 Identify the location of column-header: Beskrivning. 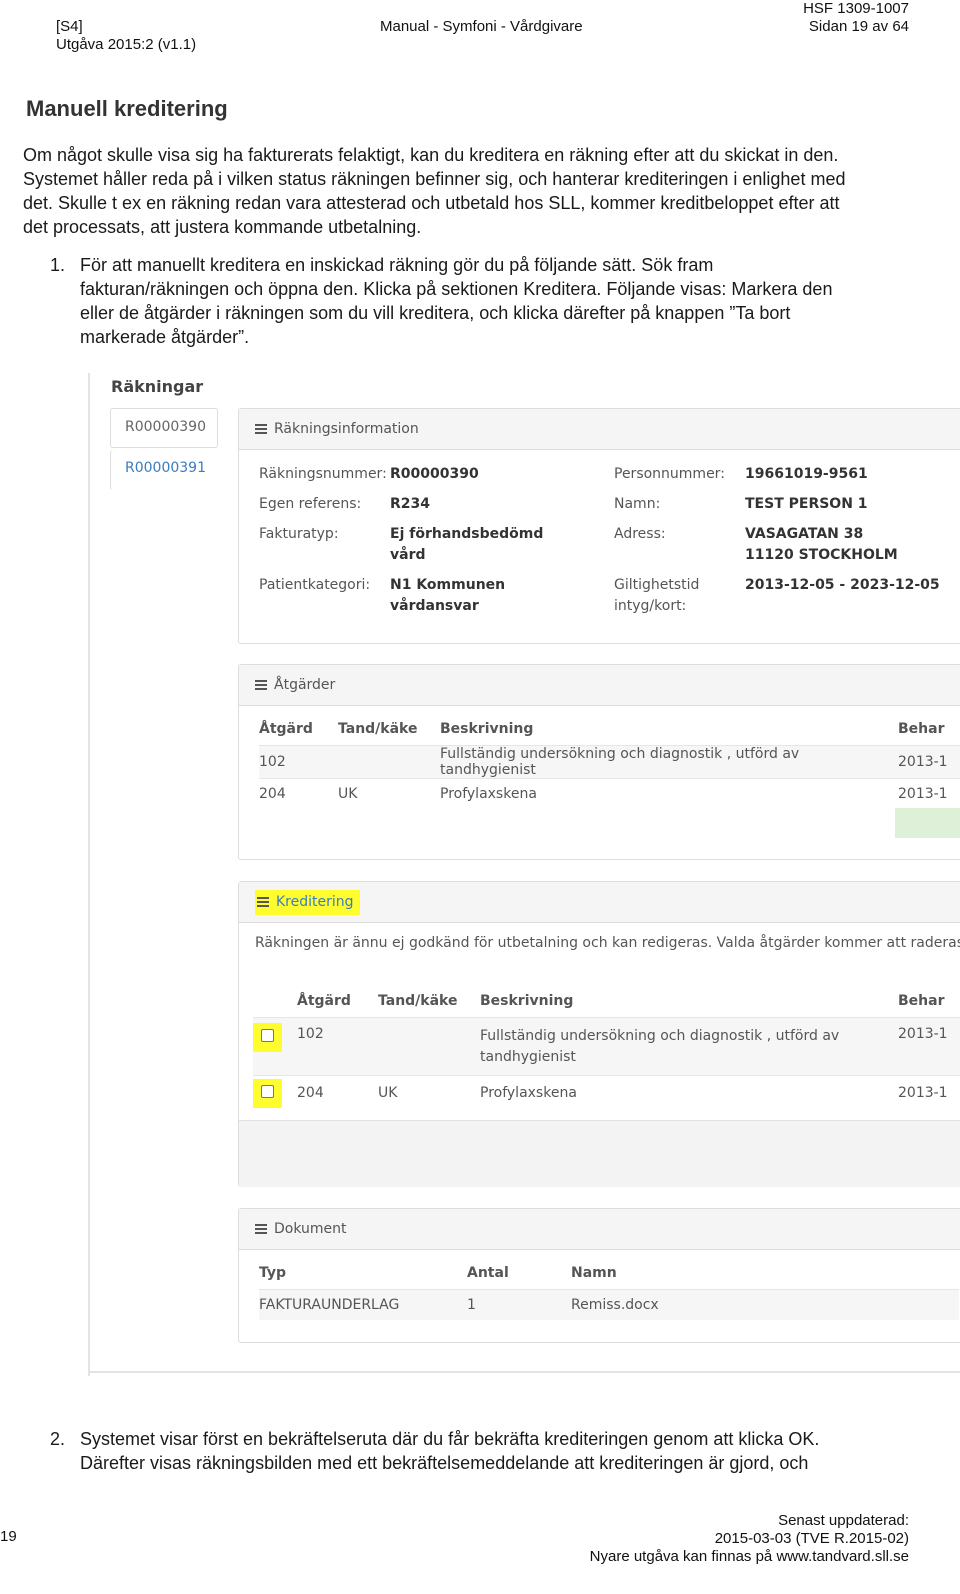
(527, 1001).